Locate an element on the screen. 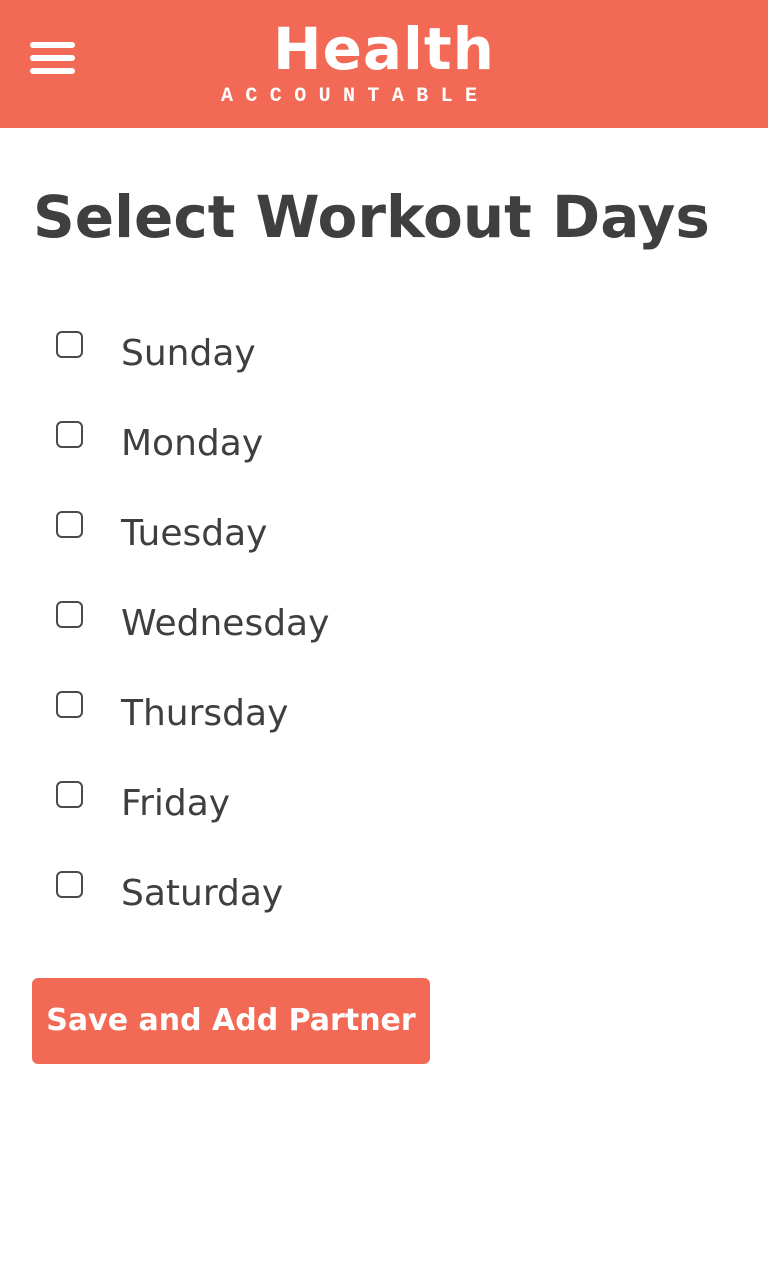 The image size is (768, 1278). day-option-sunday: Sunday is located at coordinates (384, 355).